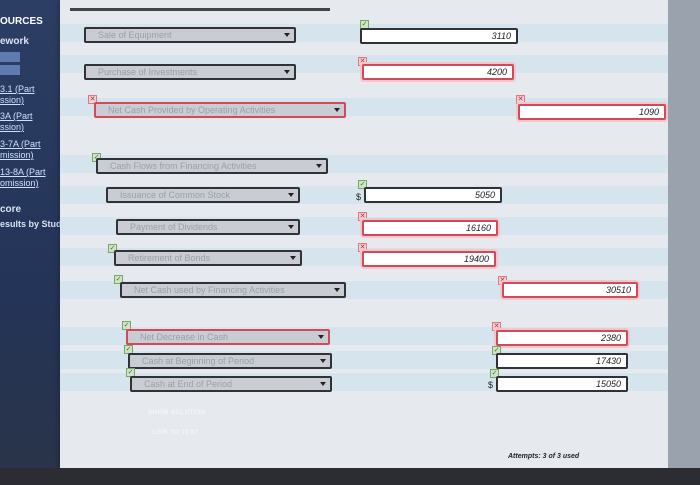 Image resolution: width=700 pixels, height=485 pixels. Describe the element at coordinates (592, 112) in the screenshot. I see `net-cash-operating-input: 1090` at that location.